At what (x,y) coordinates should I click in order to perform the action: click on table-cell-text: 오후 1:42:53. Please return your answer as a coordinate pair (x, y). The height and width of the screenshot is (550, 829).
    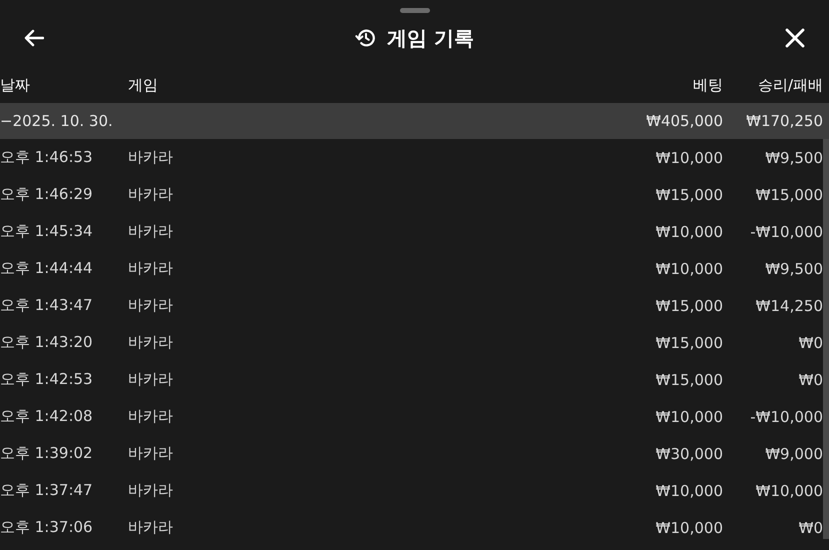
    Looking at the image, I should click on (47, 379).